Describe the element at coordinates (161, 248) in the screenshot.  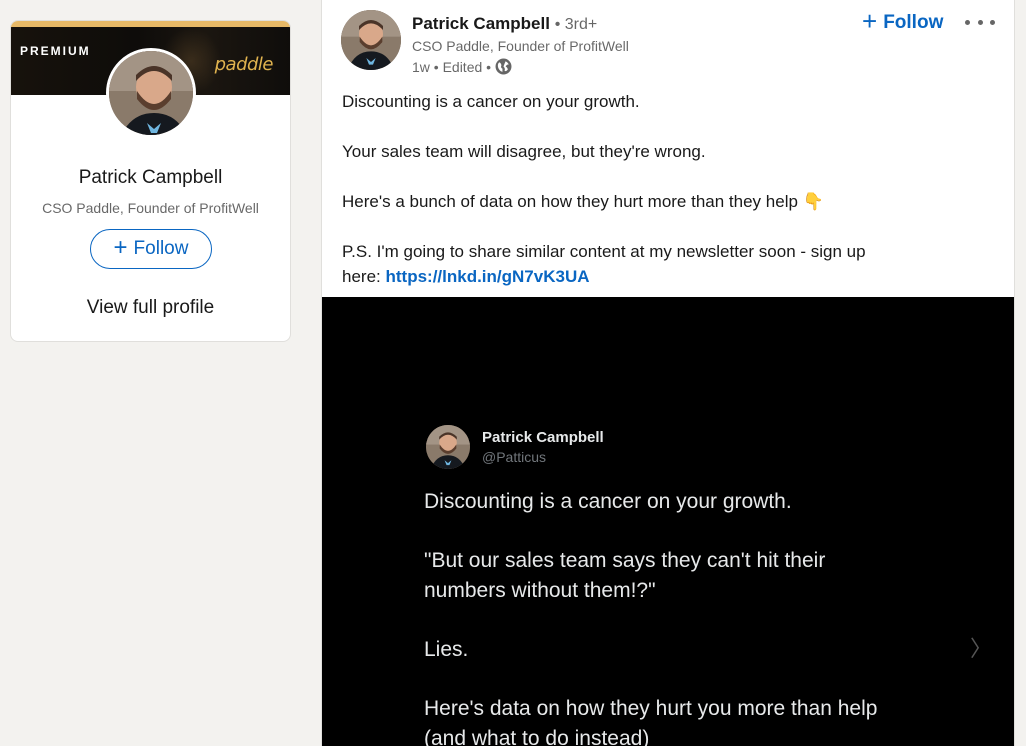
I see `follow-label: Follow` at that location.